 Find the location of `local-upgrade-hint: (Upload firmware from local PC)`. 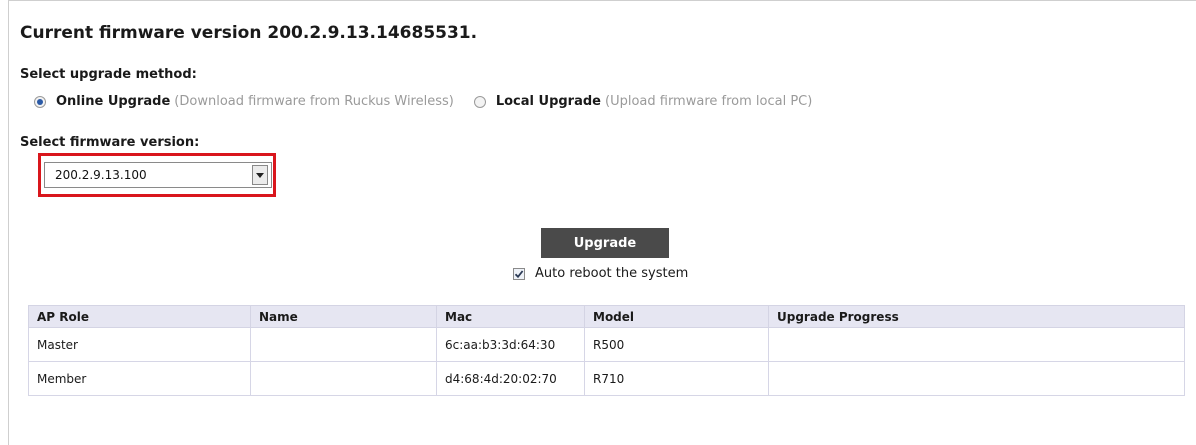

local-upgrade-hint: (Upload firmware from local PC) is located at coordinates (709, 101).